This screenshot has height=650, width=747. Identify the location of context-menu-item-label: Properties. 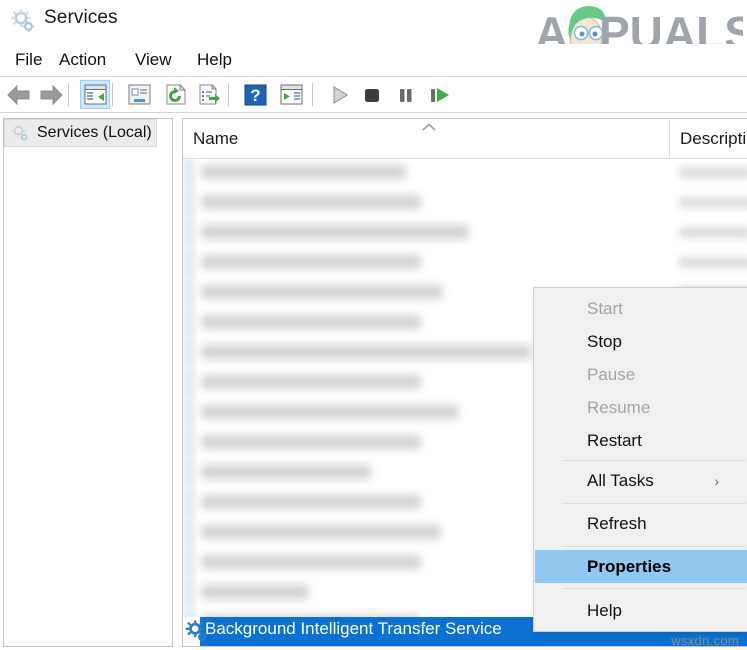
(629, 566).